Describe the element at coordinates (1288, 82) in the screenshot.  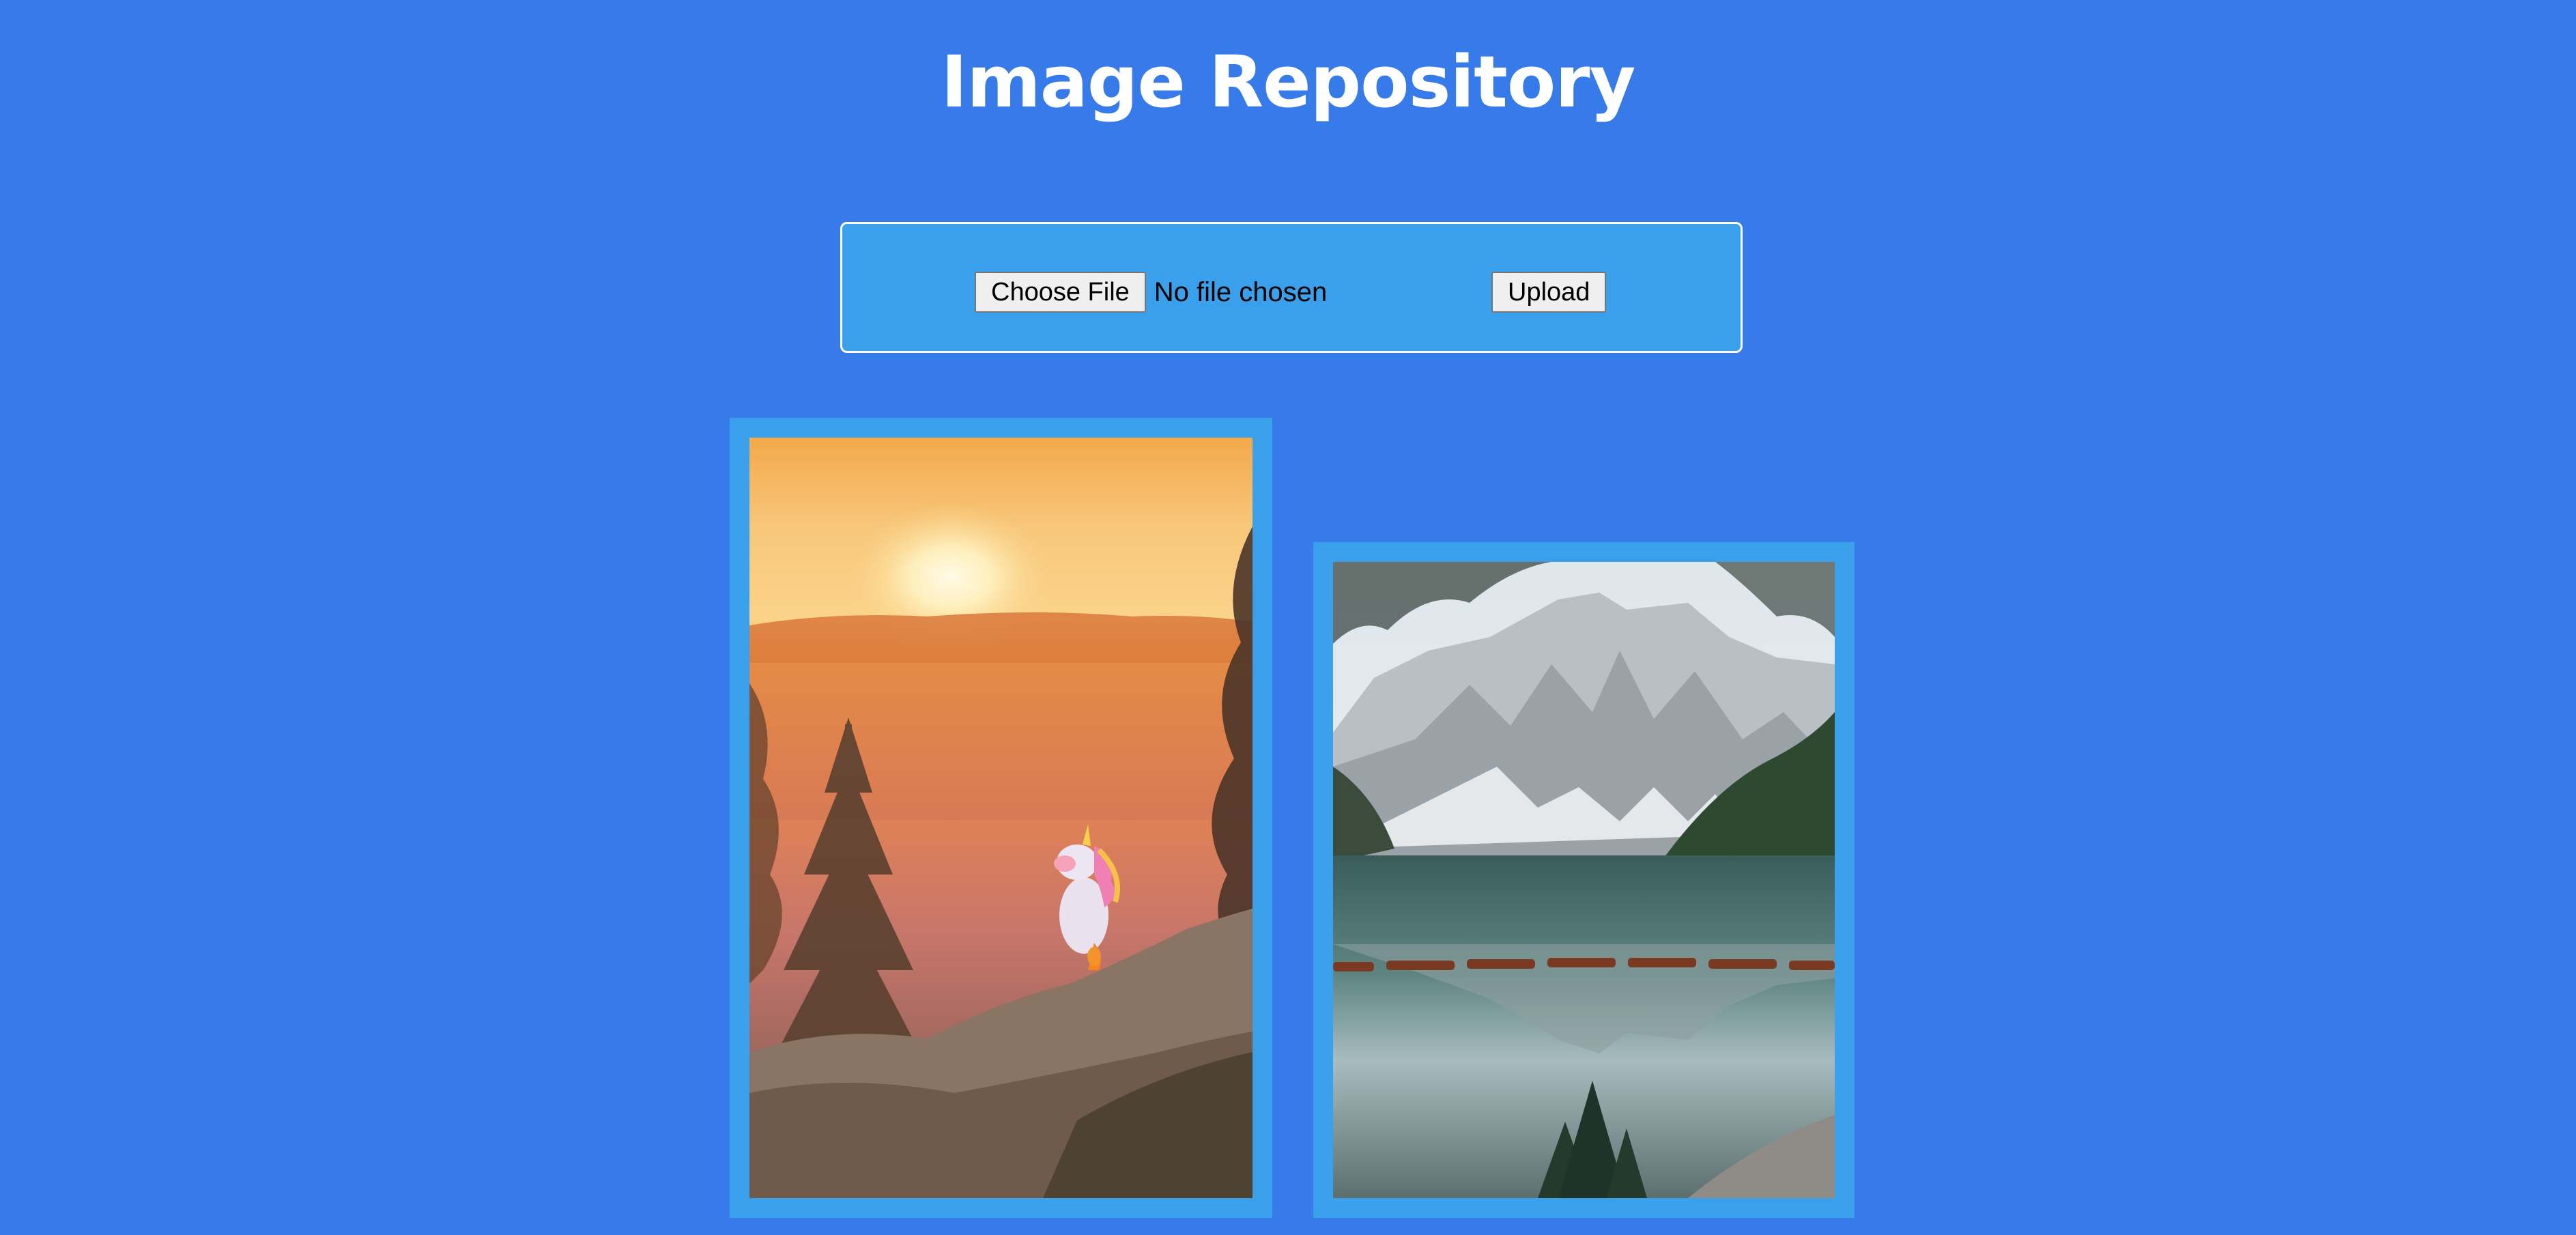
I see `page-title: Image Repository` at that location.